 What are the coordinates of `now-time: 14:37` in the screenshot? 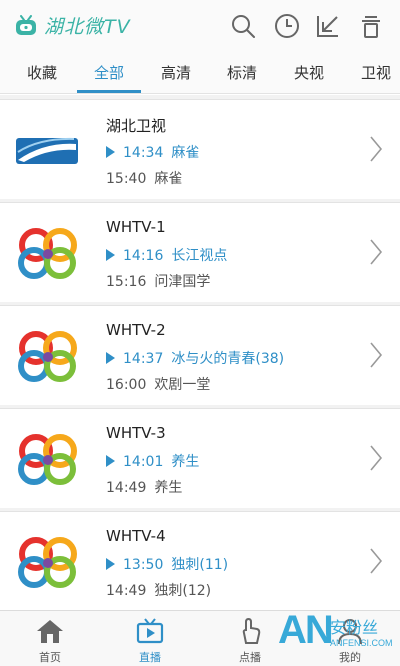 It's located at (143, 359).